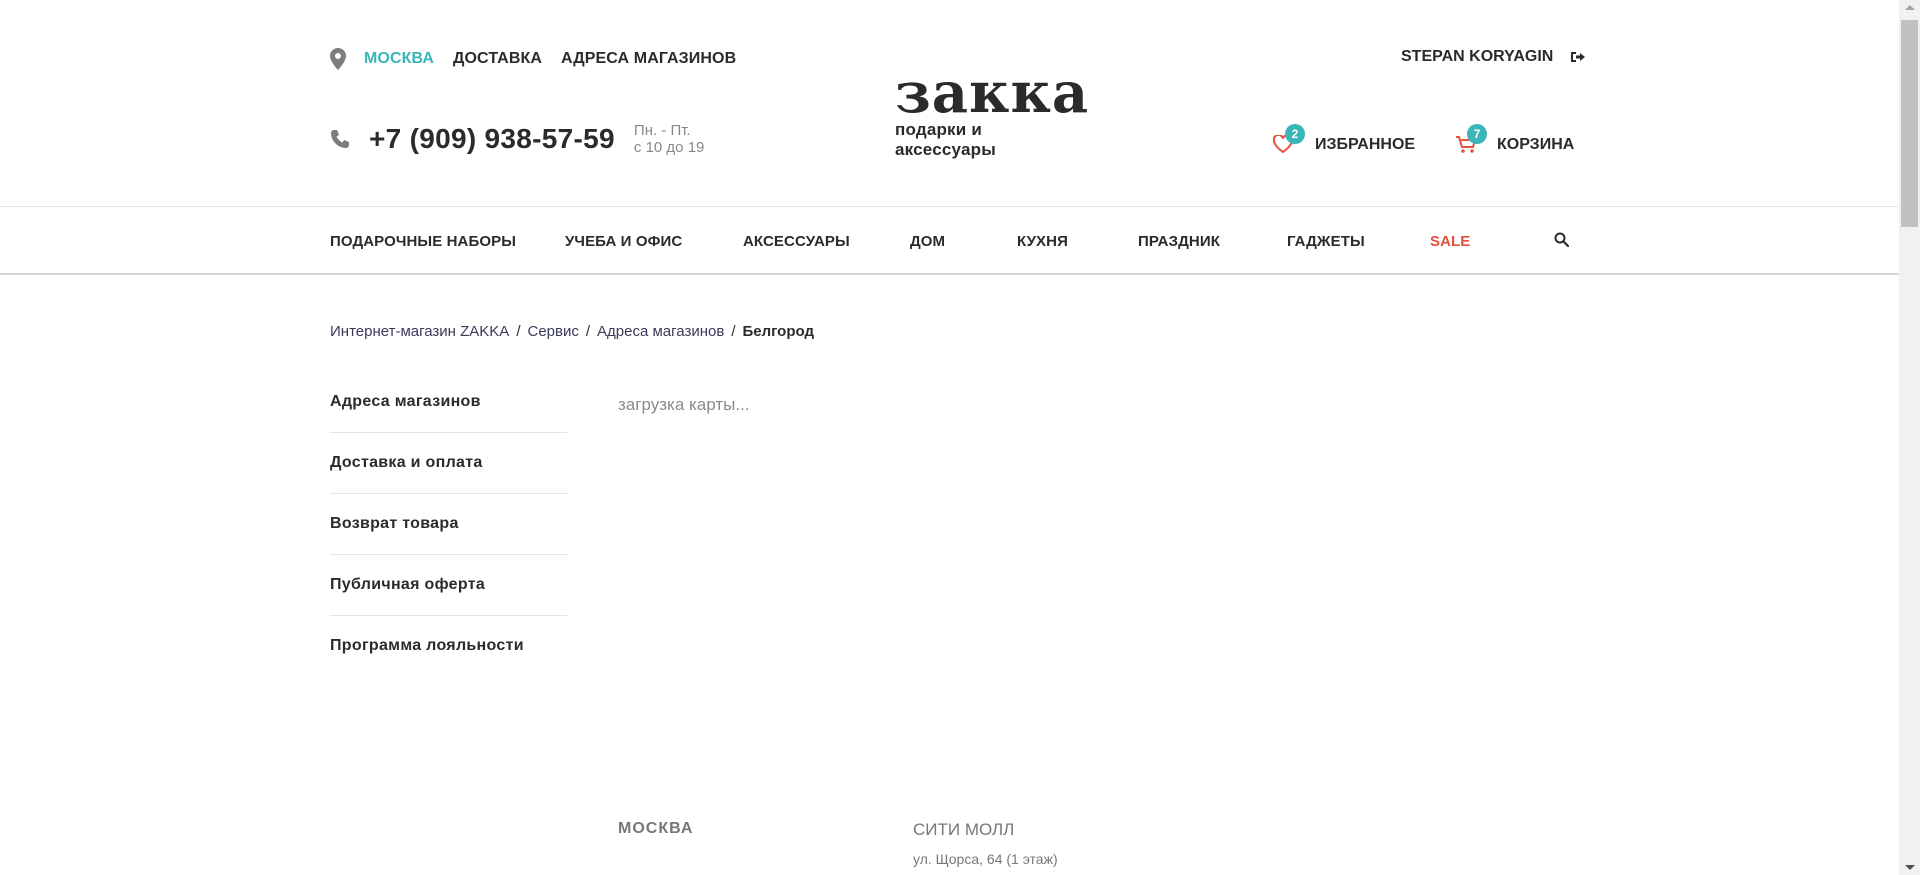  Describe the element at coordinates (1910, 867) in the screenshot. I see `scroll-down-arrow-icon` at that location.